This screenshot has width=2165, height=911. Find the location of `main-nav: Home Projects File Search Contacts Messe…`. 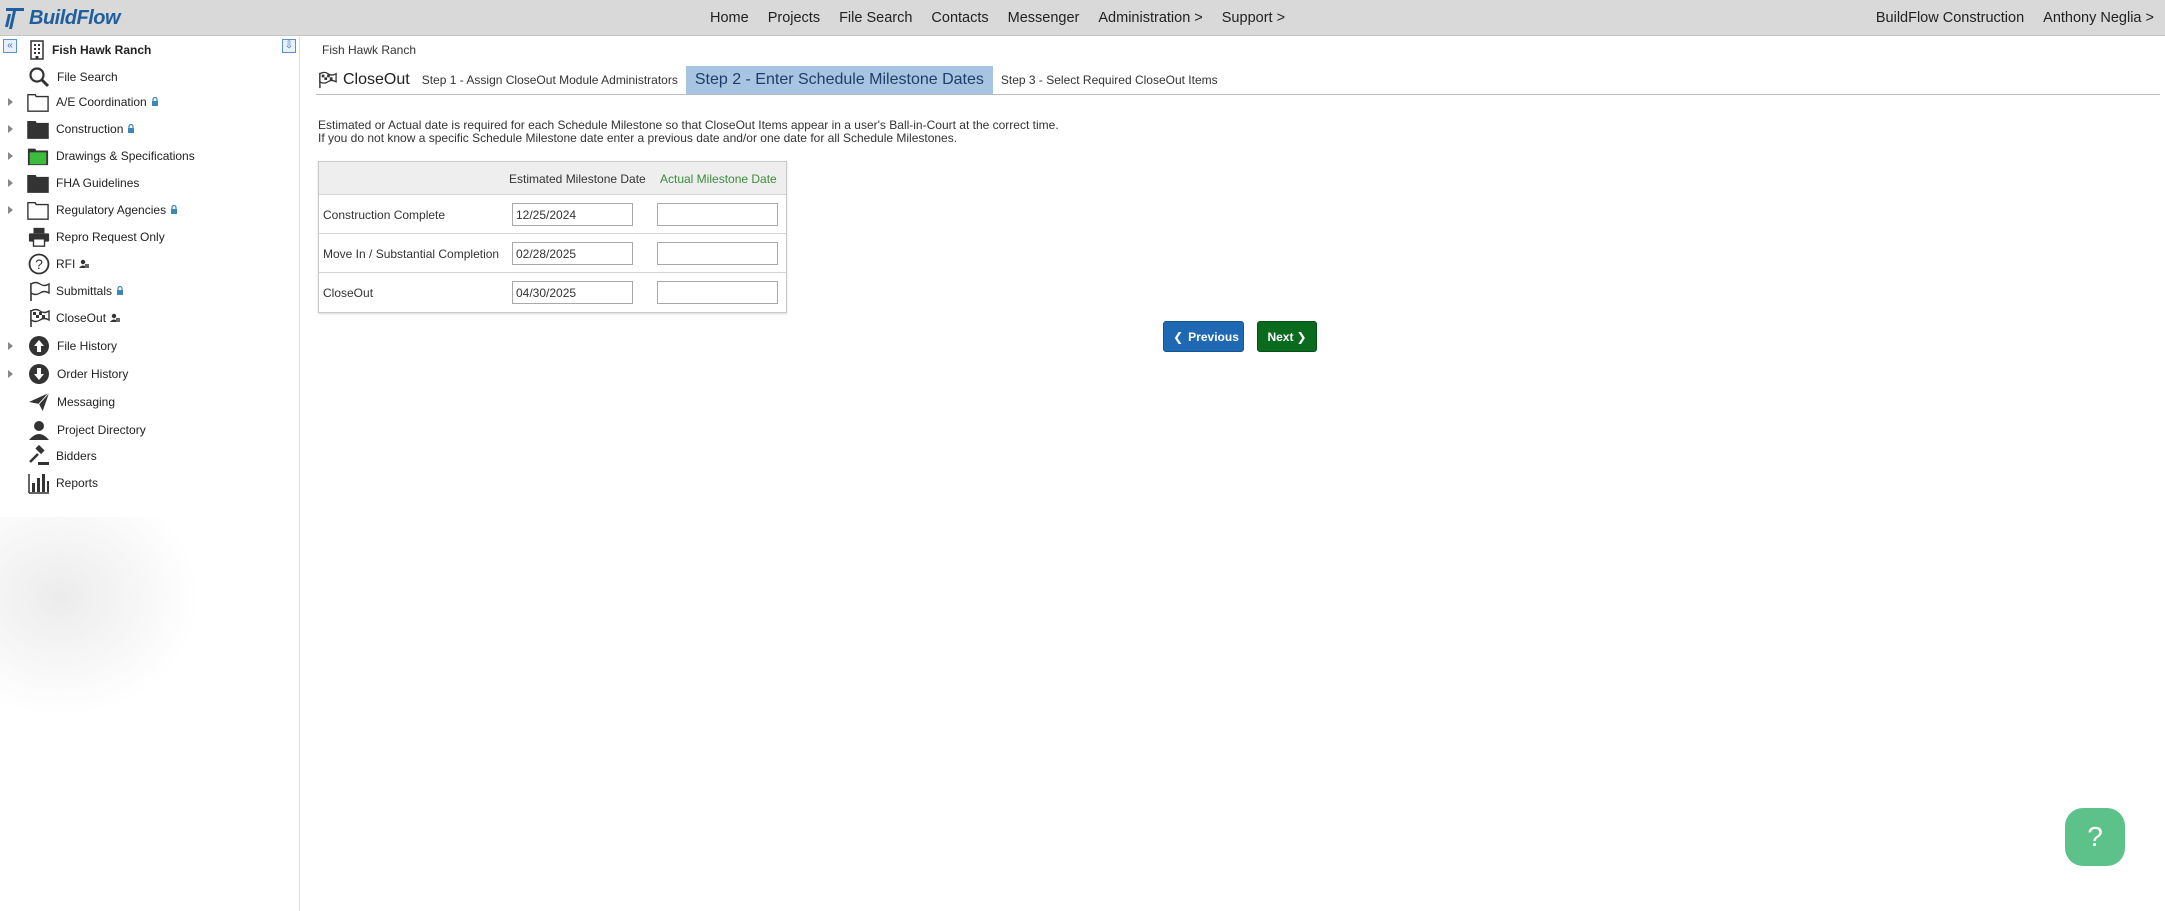

main-nav: Home Projects File Search Contacts Messe… is located at coordinates (1007, 18).